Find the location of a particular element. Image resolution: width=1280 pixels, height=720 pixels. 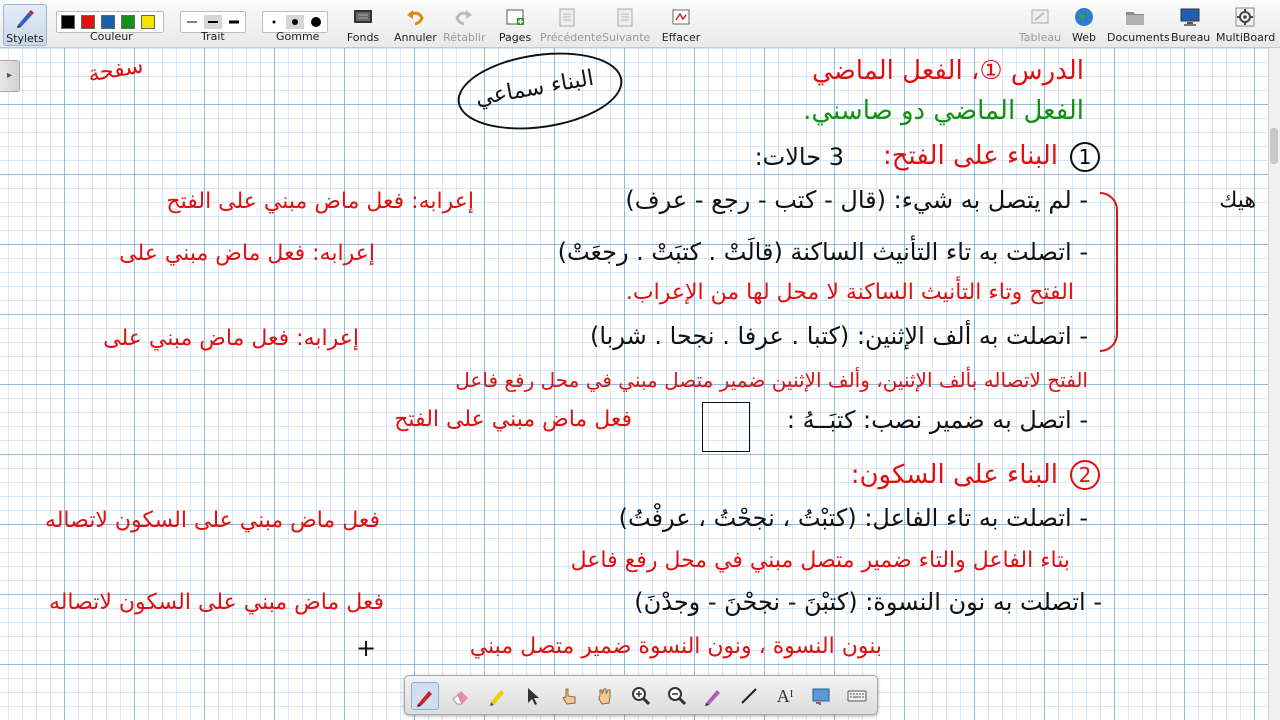

lesson-title: الدرس ①، الفعل الماضي is located at coordinates (948, 71).